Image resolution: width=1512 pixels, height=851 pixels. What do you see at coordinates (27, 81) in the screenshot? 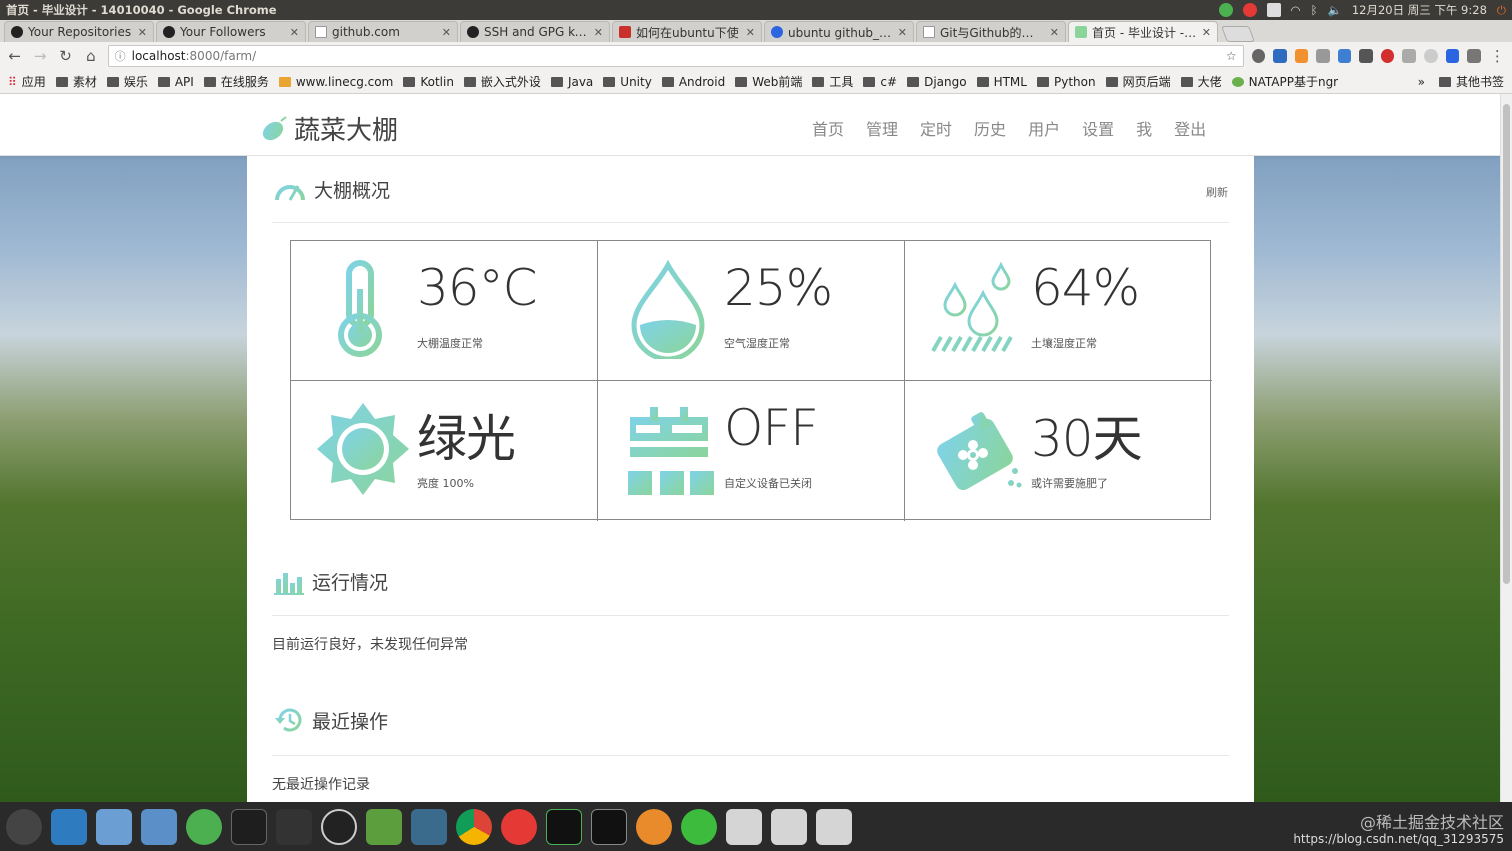
I see `bookmark-apps: ⠿ 应用` at bounding box center [27, 81].